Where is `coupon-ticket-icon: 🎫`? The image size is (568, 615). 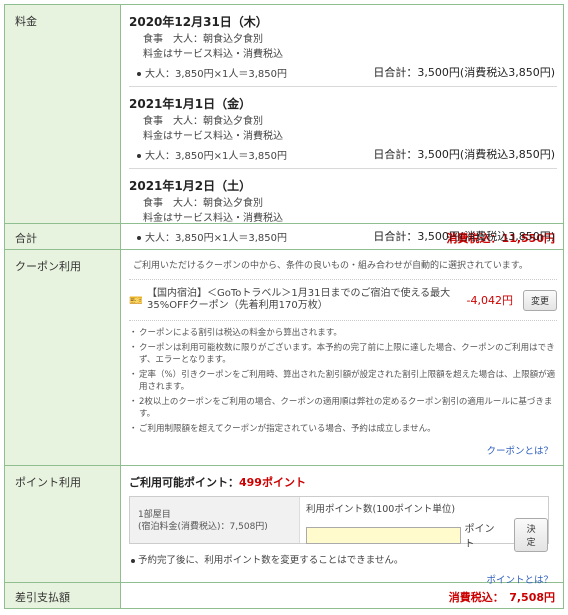
coupon-ticket-icon: 🎫 is located at coordinates (136, 300).